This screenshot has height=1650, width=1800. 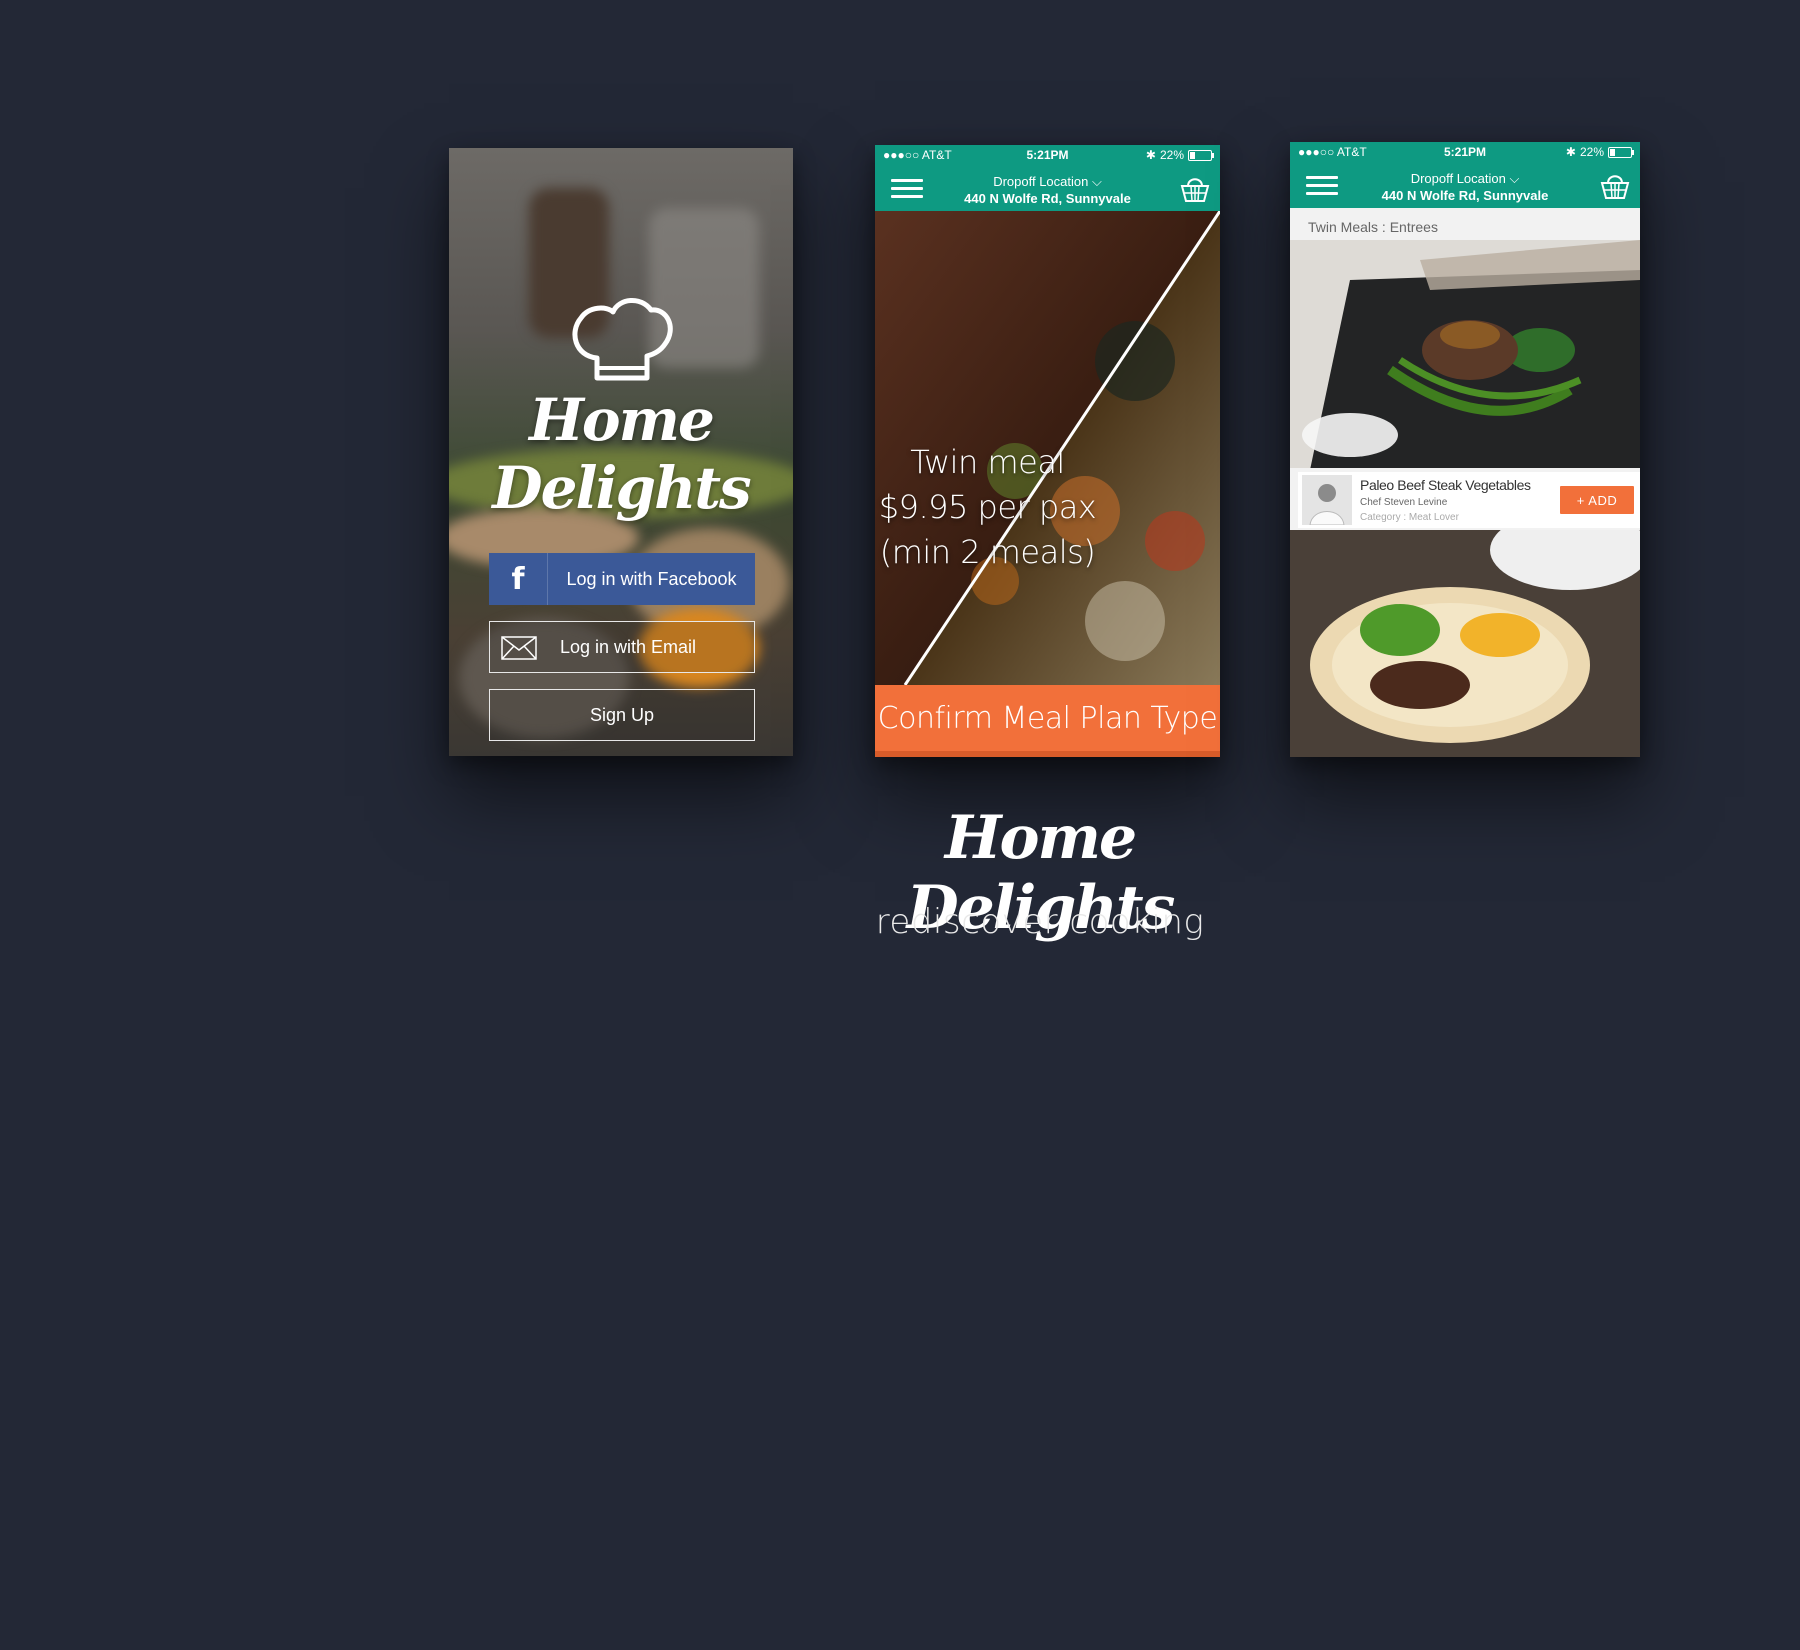 What do you see at coordinates (519, 648) in the screenshot?
I see `envelope-icon` at bounding box center [519, 648].